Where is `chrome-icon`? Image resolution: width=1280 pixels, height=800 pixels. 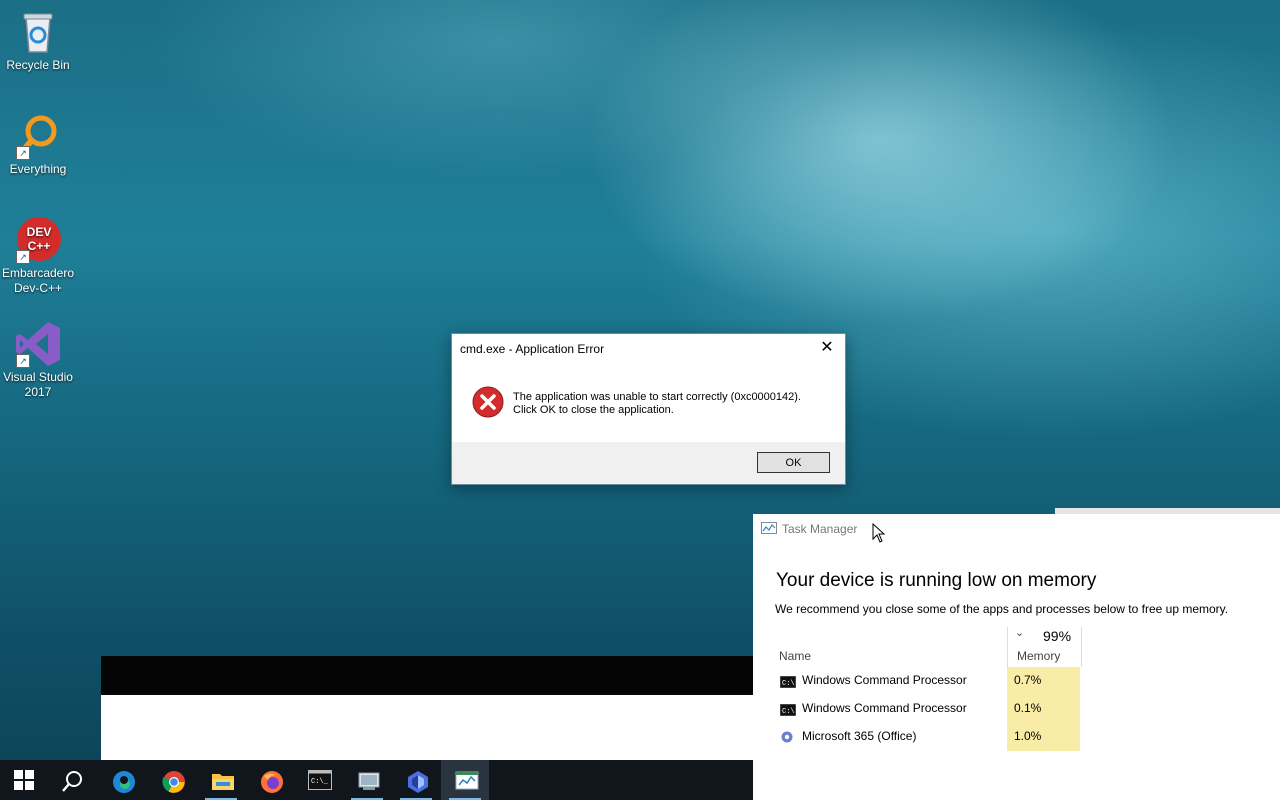
chrome-icon is located at coordinates (173, 782).